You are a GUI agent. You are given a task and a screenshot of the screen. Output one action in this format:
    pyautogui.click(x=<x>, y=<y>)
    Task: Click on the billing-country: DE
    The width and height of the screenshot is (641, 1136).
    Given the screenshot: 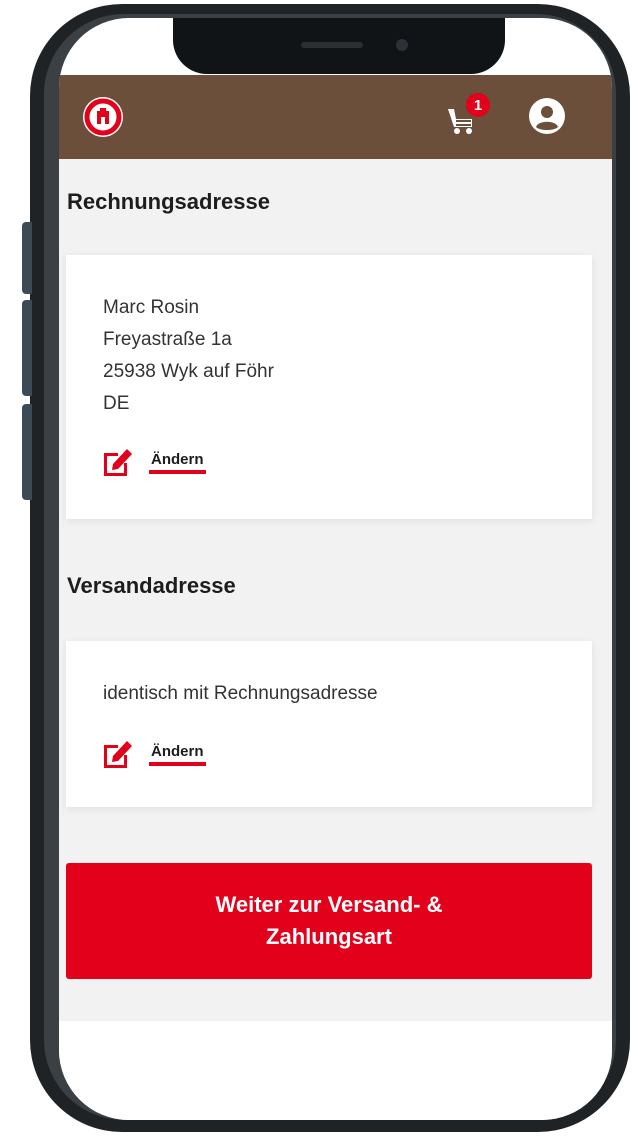 What is the action you would take?
    pyautogui.click(x=116, y=403)
    